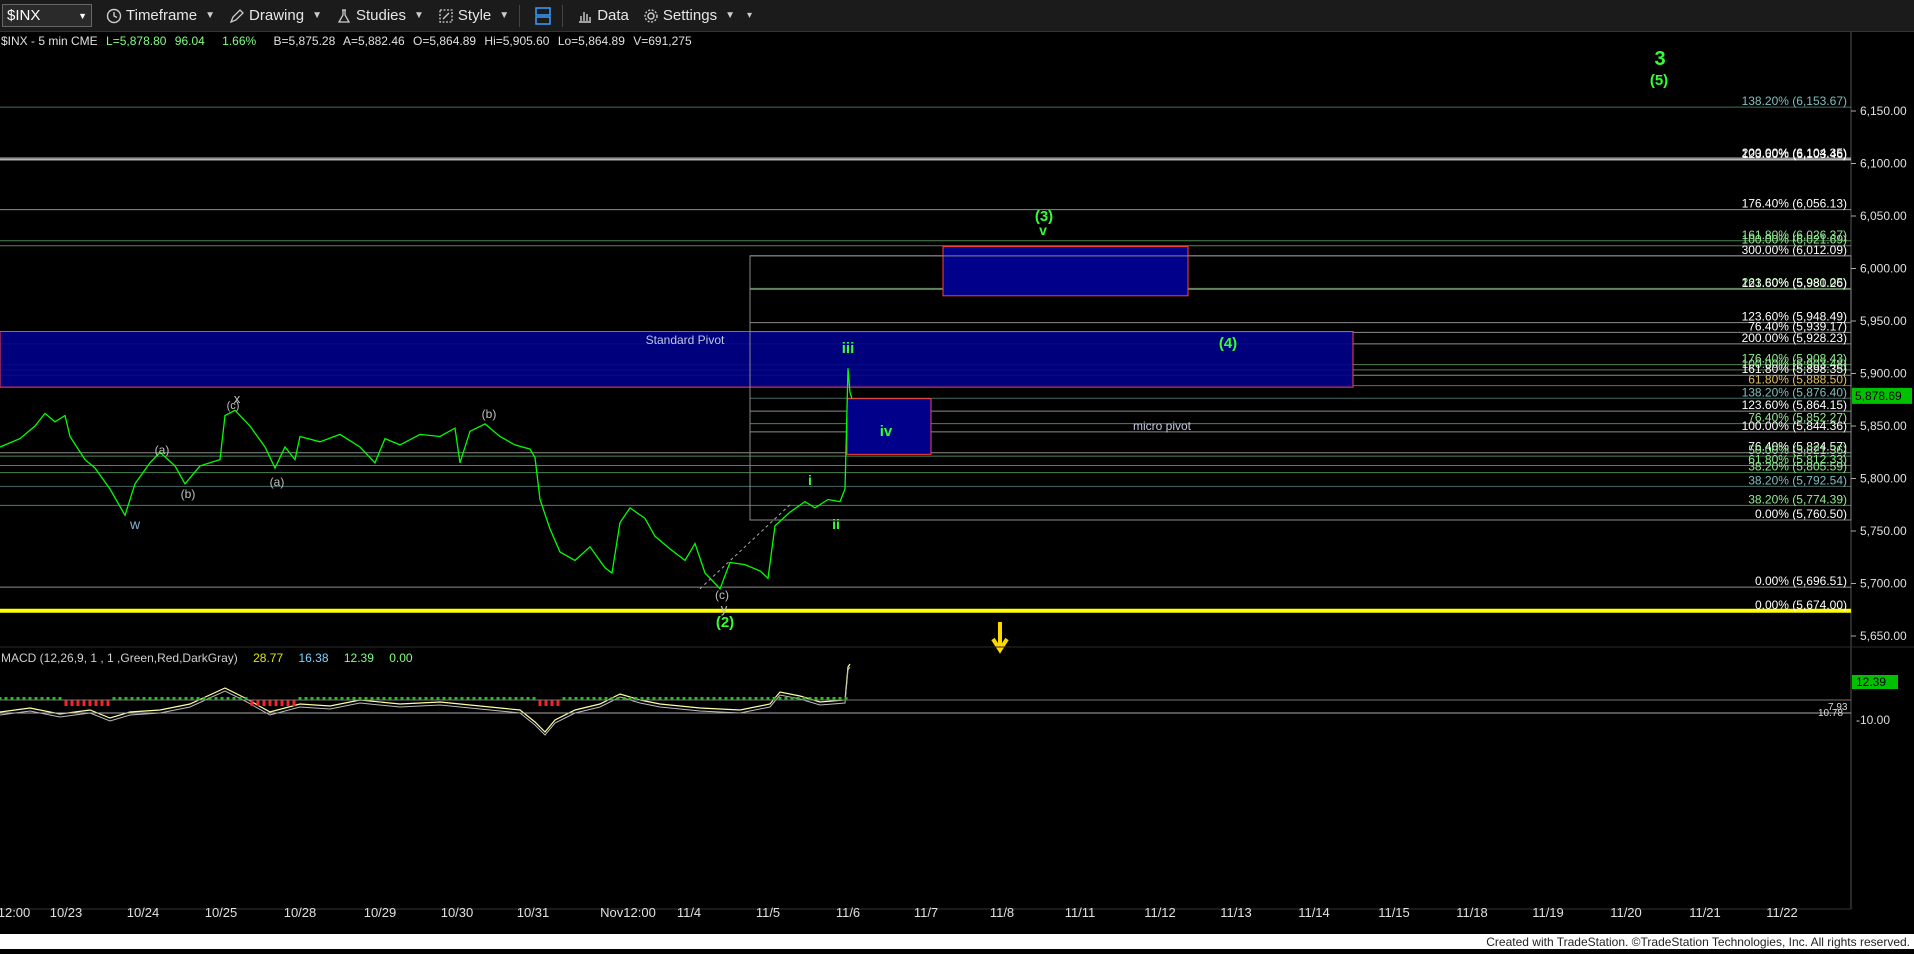 The height and width of the screenshot is (954, 1914). What do you see at coordinates (1873, 720) in the screenshot?
I see `macd-axis-tick: -10.00` at bounding box center [1873, 720].